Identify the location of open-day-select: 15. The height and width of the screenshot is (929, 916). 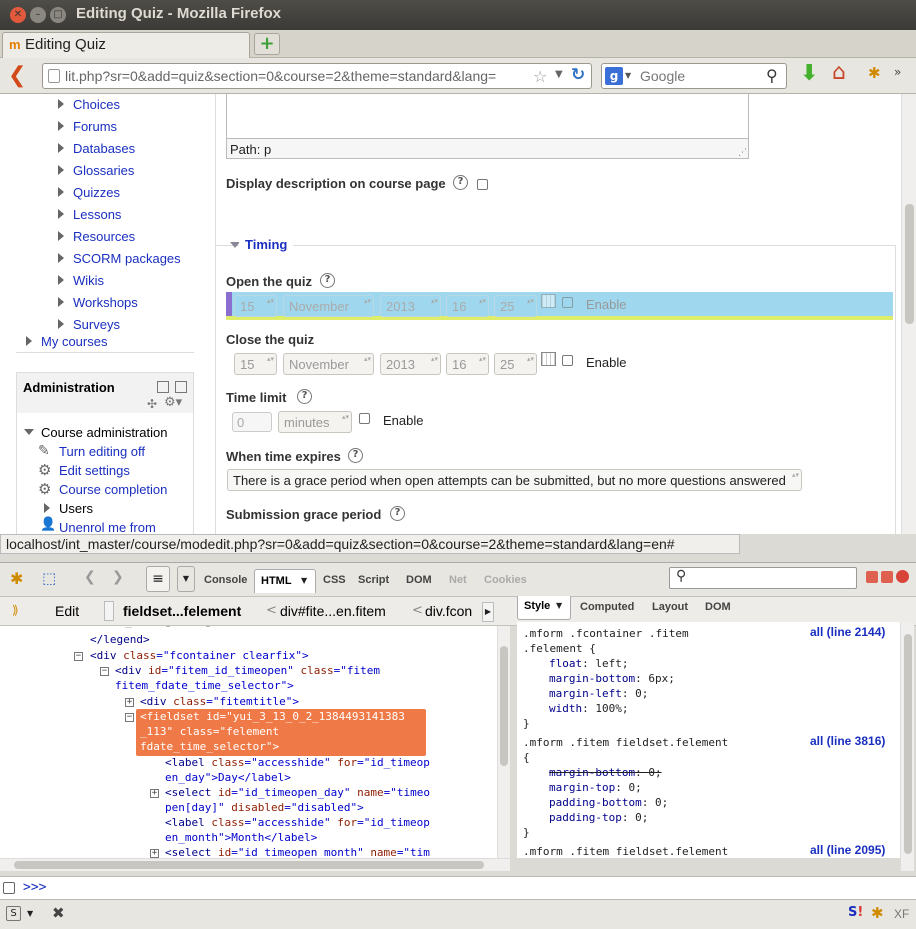
(255, 306).